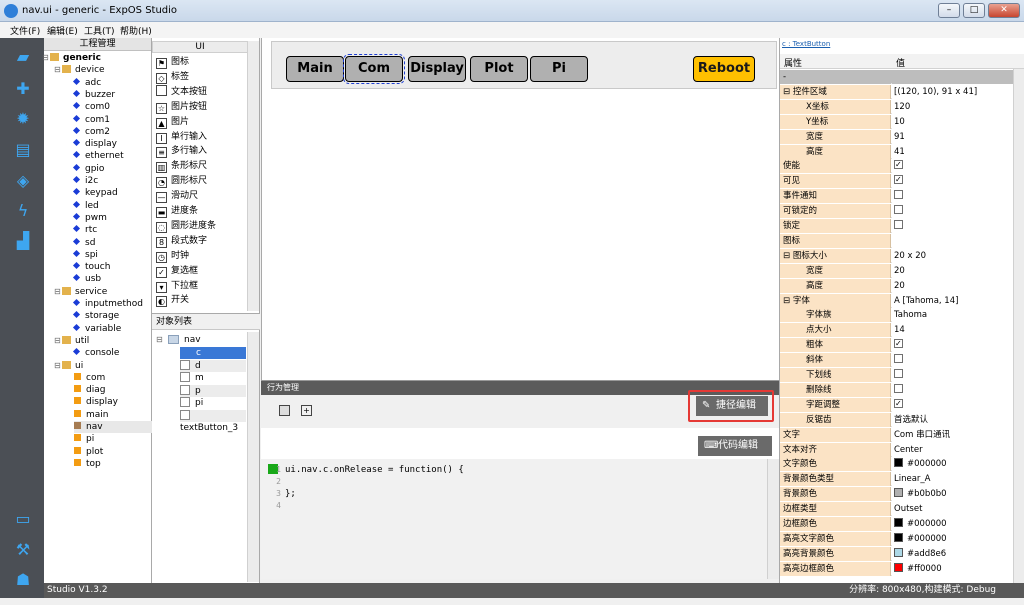 Image resolution: width=1024 pixels, height=605 pixels. What do you see at coordinates (172, 77) in the screenshot?
I see `palette-item: ◇ 标签` at bounding box center [172, 77].